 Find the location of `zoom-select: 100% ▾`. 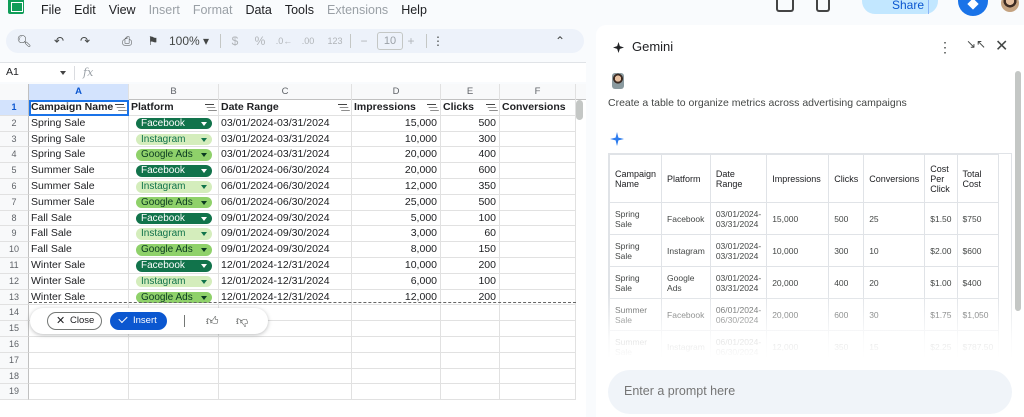

zoom-select: 100% ▾ is located at coordinates (189, 41).